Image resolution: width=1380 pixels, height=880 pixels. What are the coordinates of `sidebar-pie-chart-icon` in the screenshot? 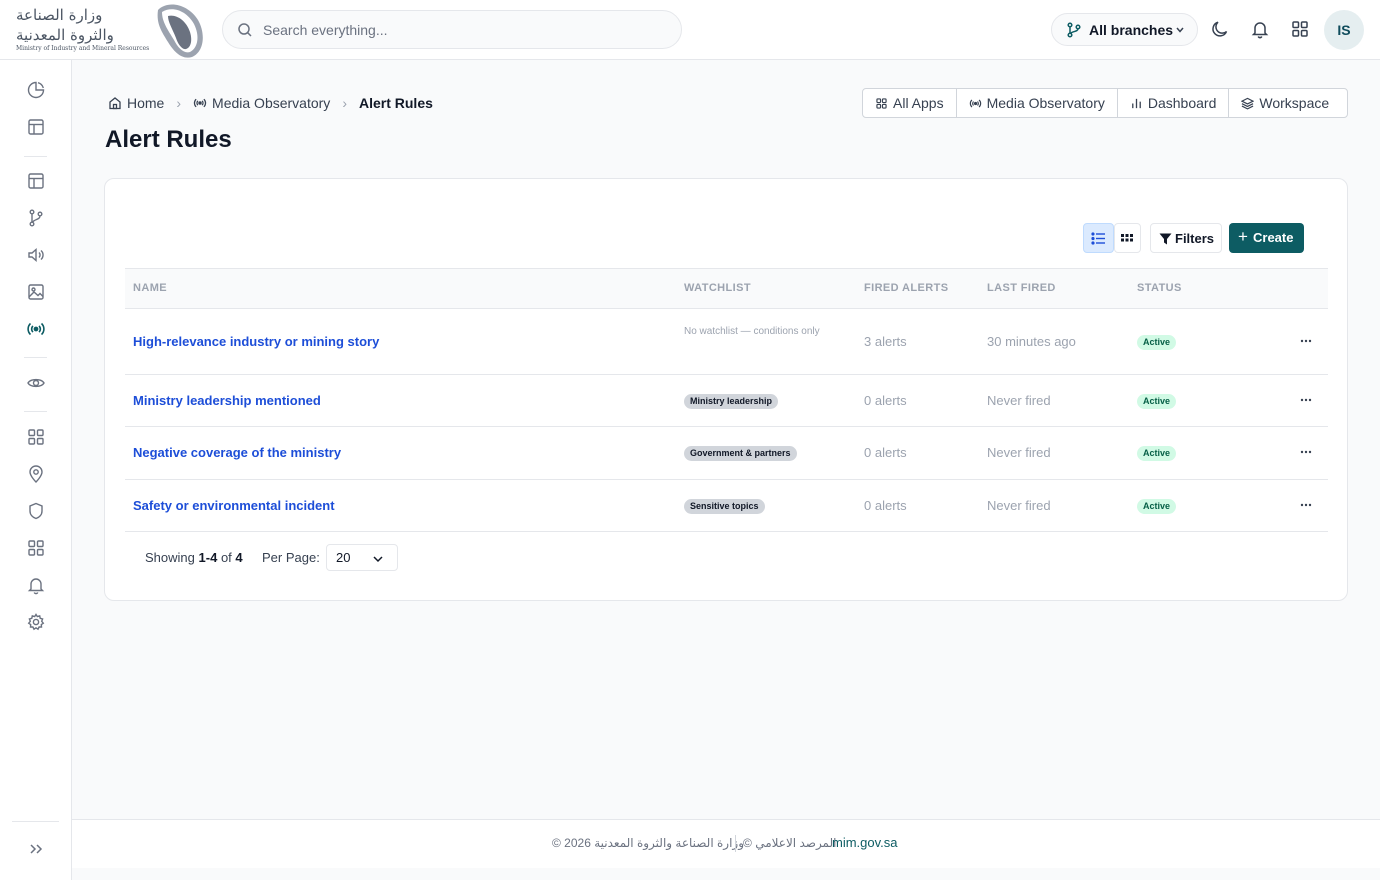 It's located at (36, 90).